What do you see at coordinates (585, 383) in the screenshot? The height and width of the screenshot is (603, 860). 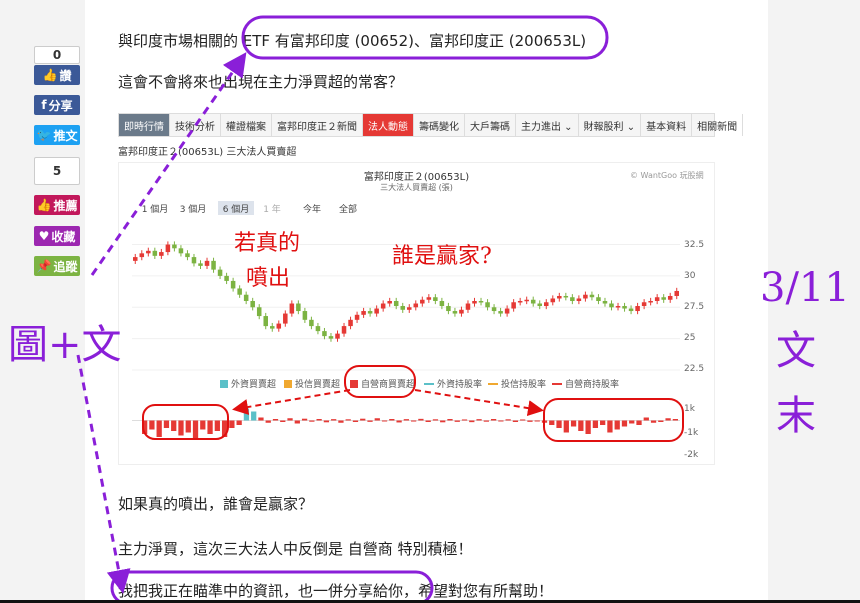 I see `legend-dealer-ratio: 自營商持股率` at bounding box center [585, 383].